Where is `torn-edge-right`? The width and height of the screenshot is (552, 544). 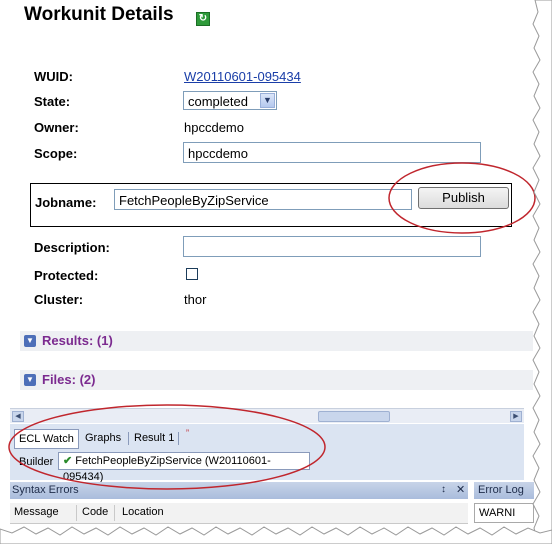 torn-edge-right is located at coordinates (542, 272).